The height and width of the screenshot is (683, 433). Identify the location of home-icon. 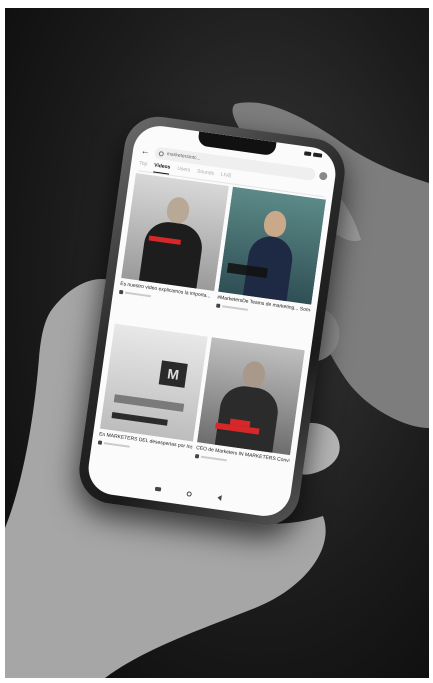
(188, 493).